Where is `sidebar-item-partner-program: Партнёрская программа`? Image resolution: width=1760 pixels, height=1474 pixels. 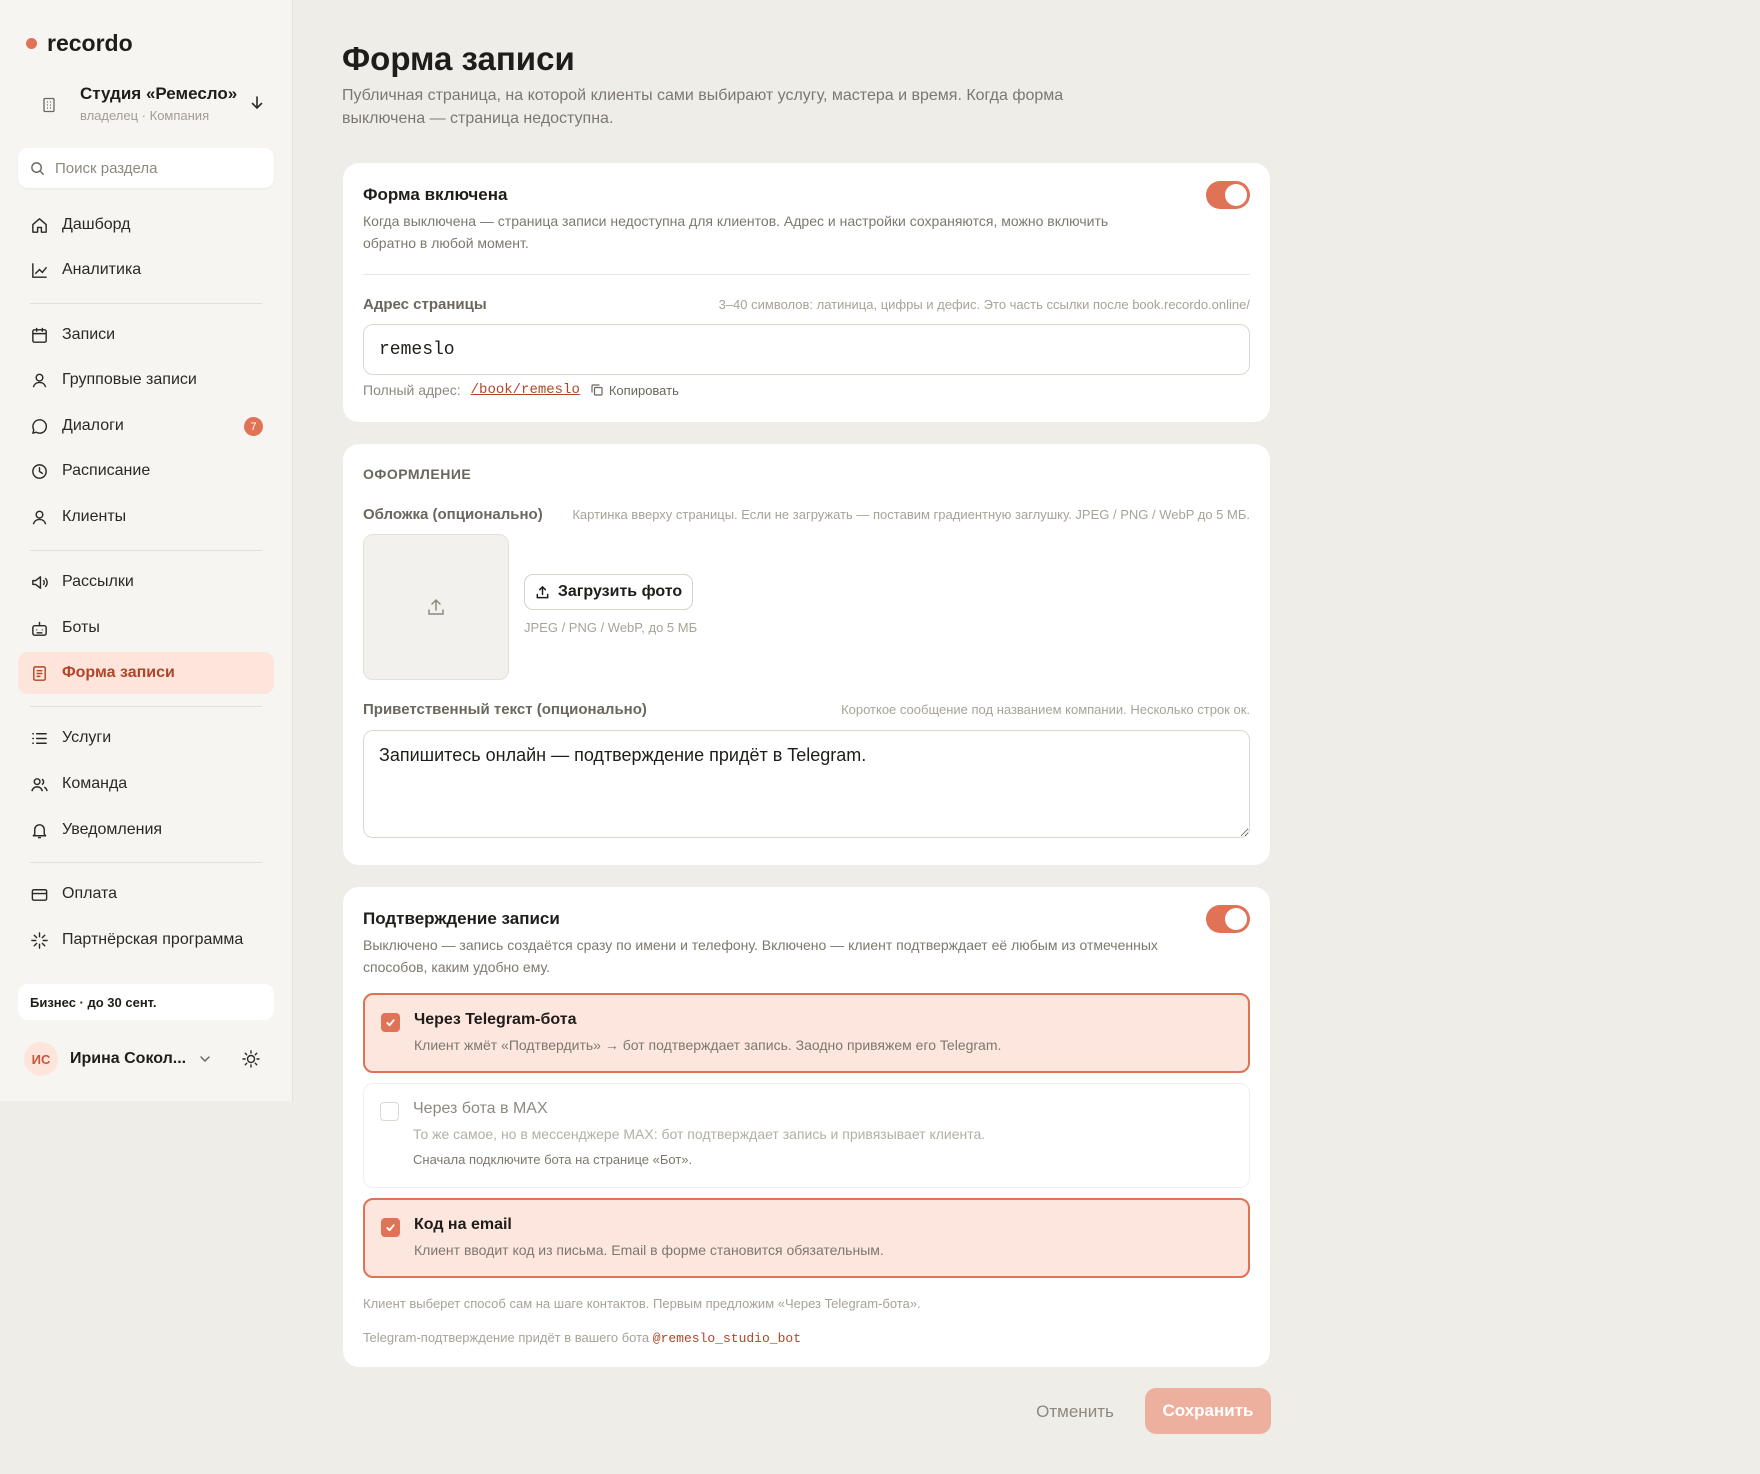 sidebar-item-partner-program: Партнёрская программа is located at coordinates (146, 940).